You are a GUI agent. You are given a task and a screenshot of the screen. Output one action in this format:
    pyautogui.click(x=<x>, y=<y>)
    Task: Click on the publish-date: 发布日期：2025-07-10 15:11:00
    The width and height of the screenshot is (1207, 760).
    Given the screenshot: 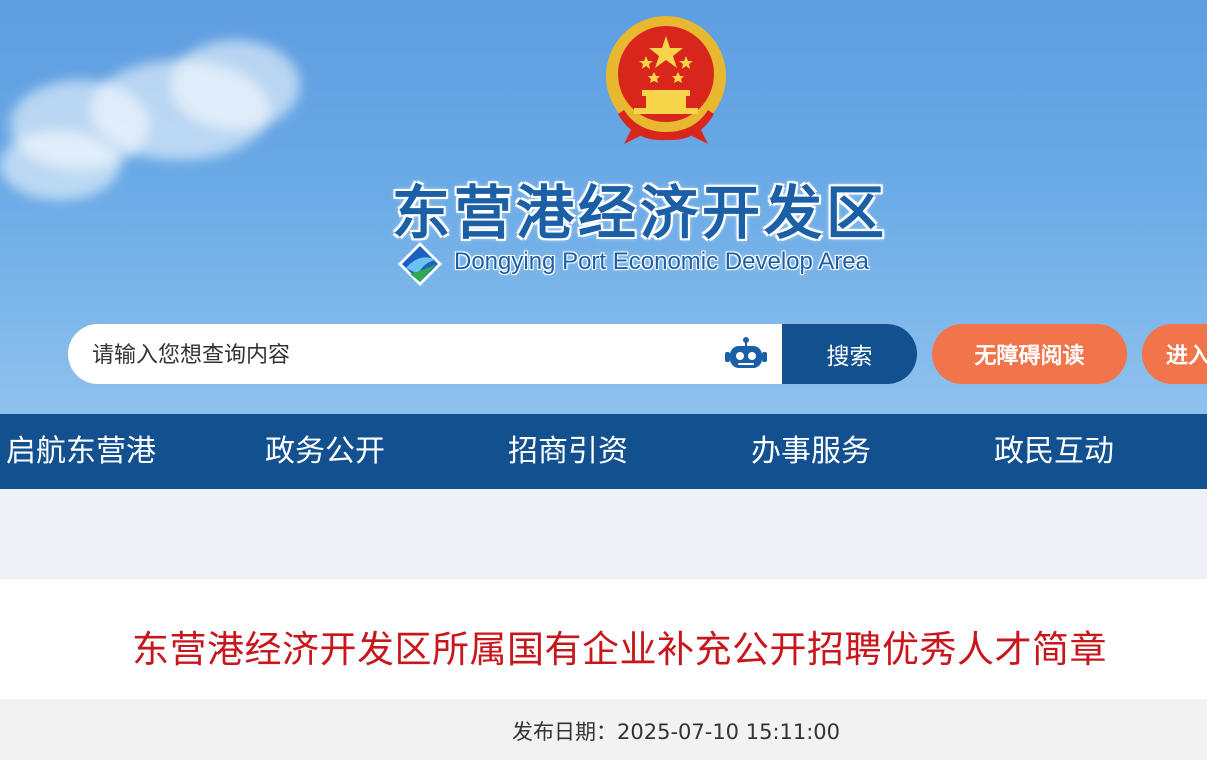 What is the action you would take?
    pyautogui.click(x=676, y=731)
    